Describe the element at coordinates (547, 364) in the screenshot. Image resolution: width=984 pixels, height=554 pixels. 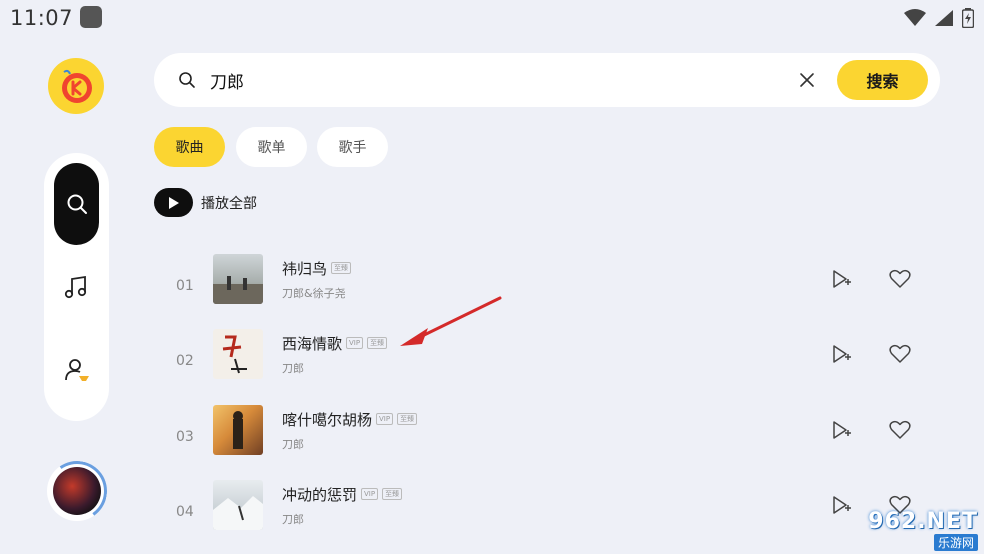
I see `song-row: 02 西海情歌 VIP 至臻 刀郎` at that location.